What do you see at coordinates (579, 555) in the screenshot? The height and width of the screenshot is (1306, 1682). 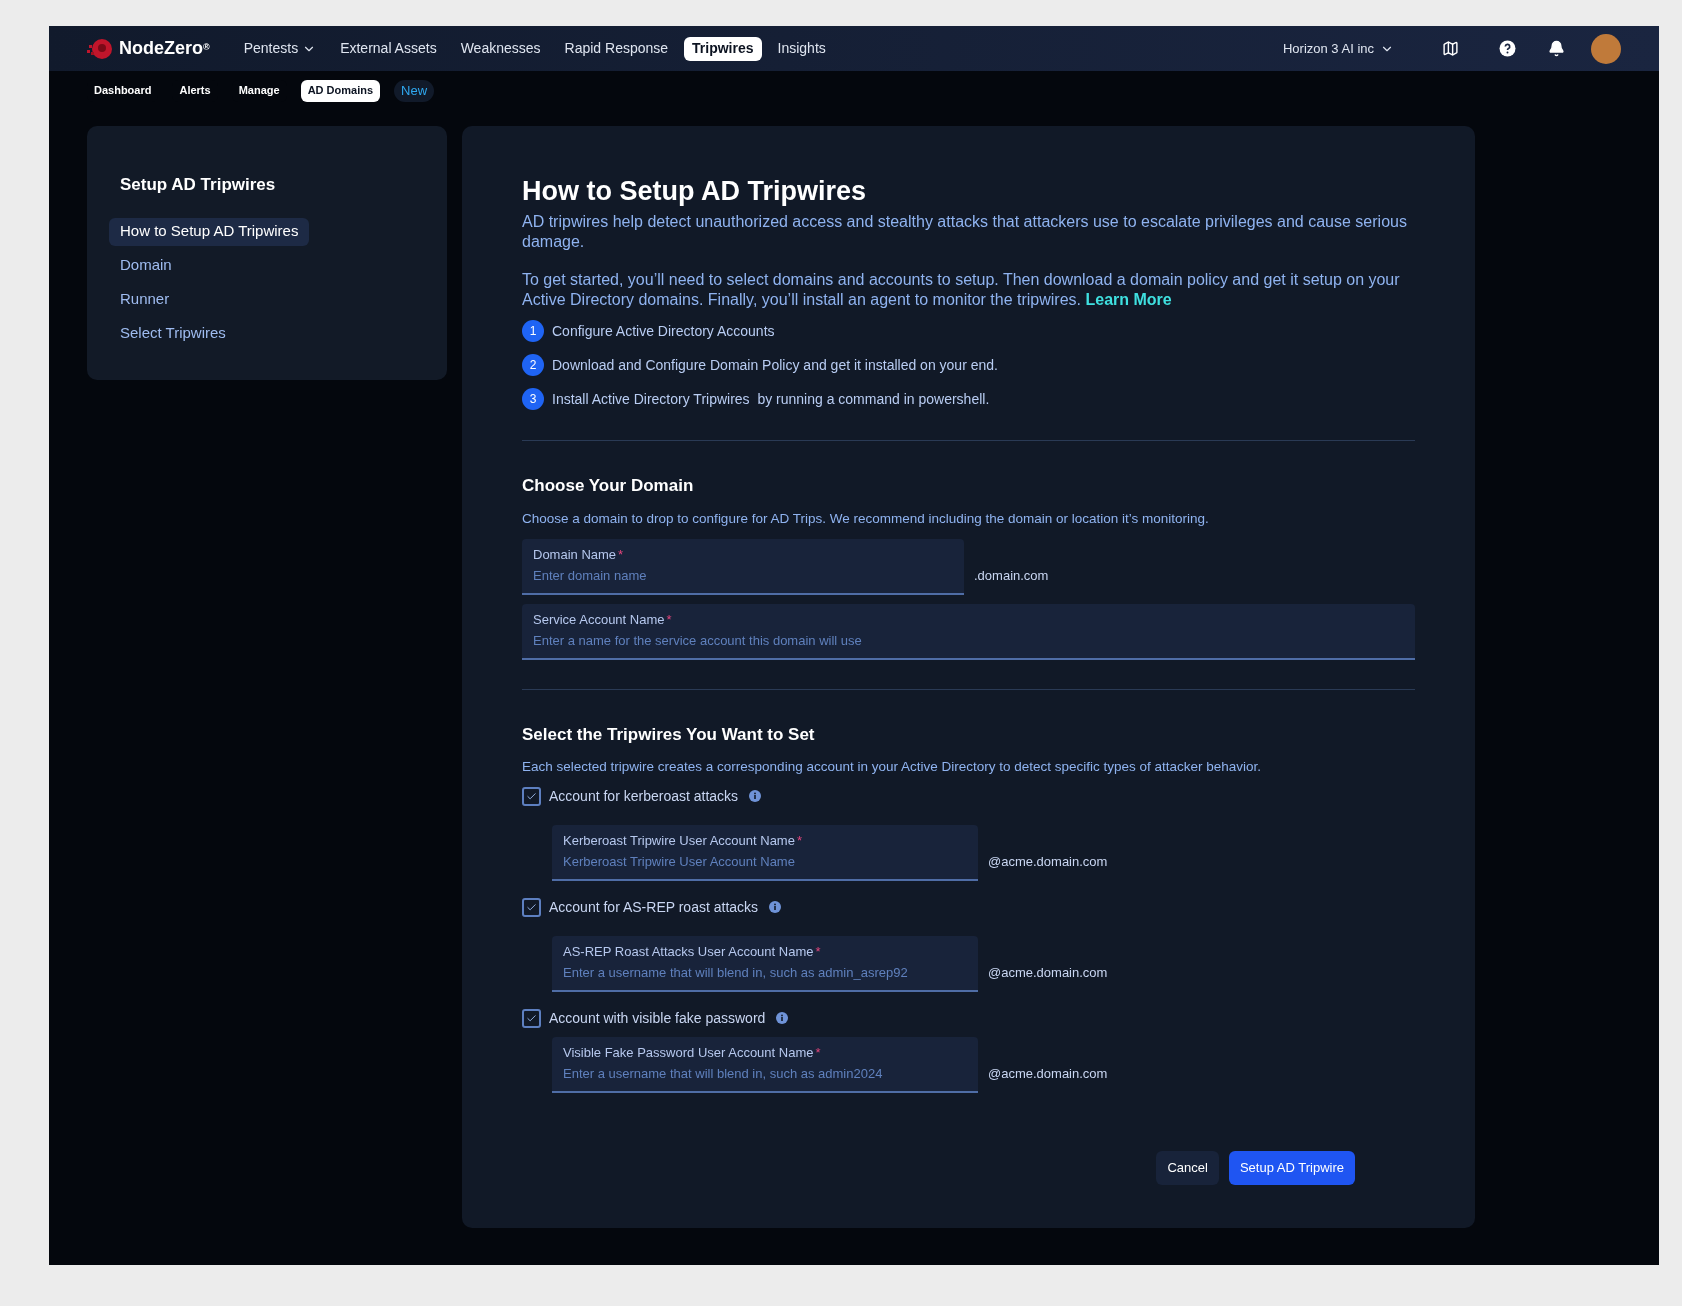 I see `field-label: Domain Name*` at bounding box center [579, 555].